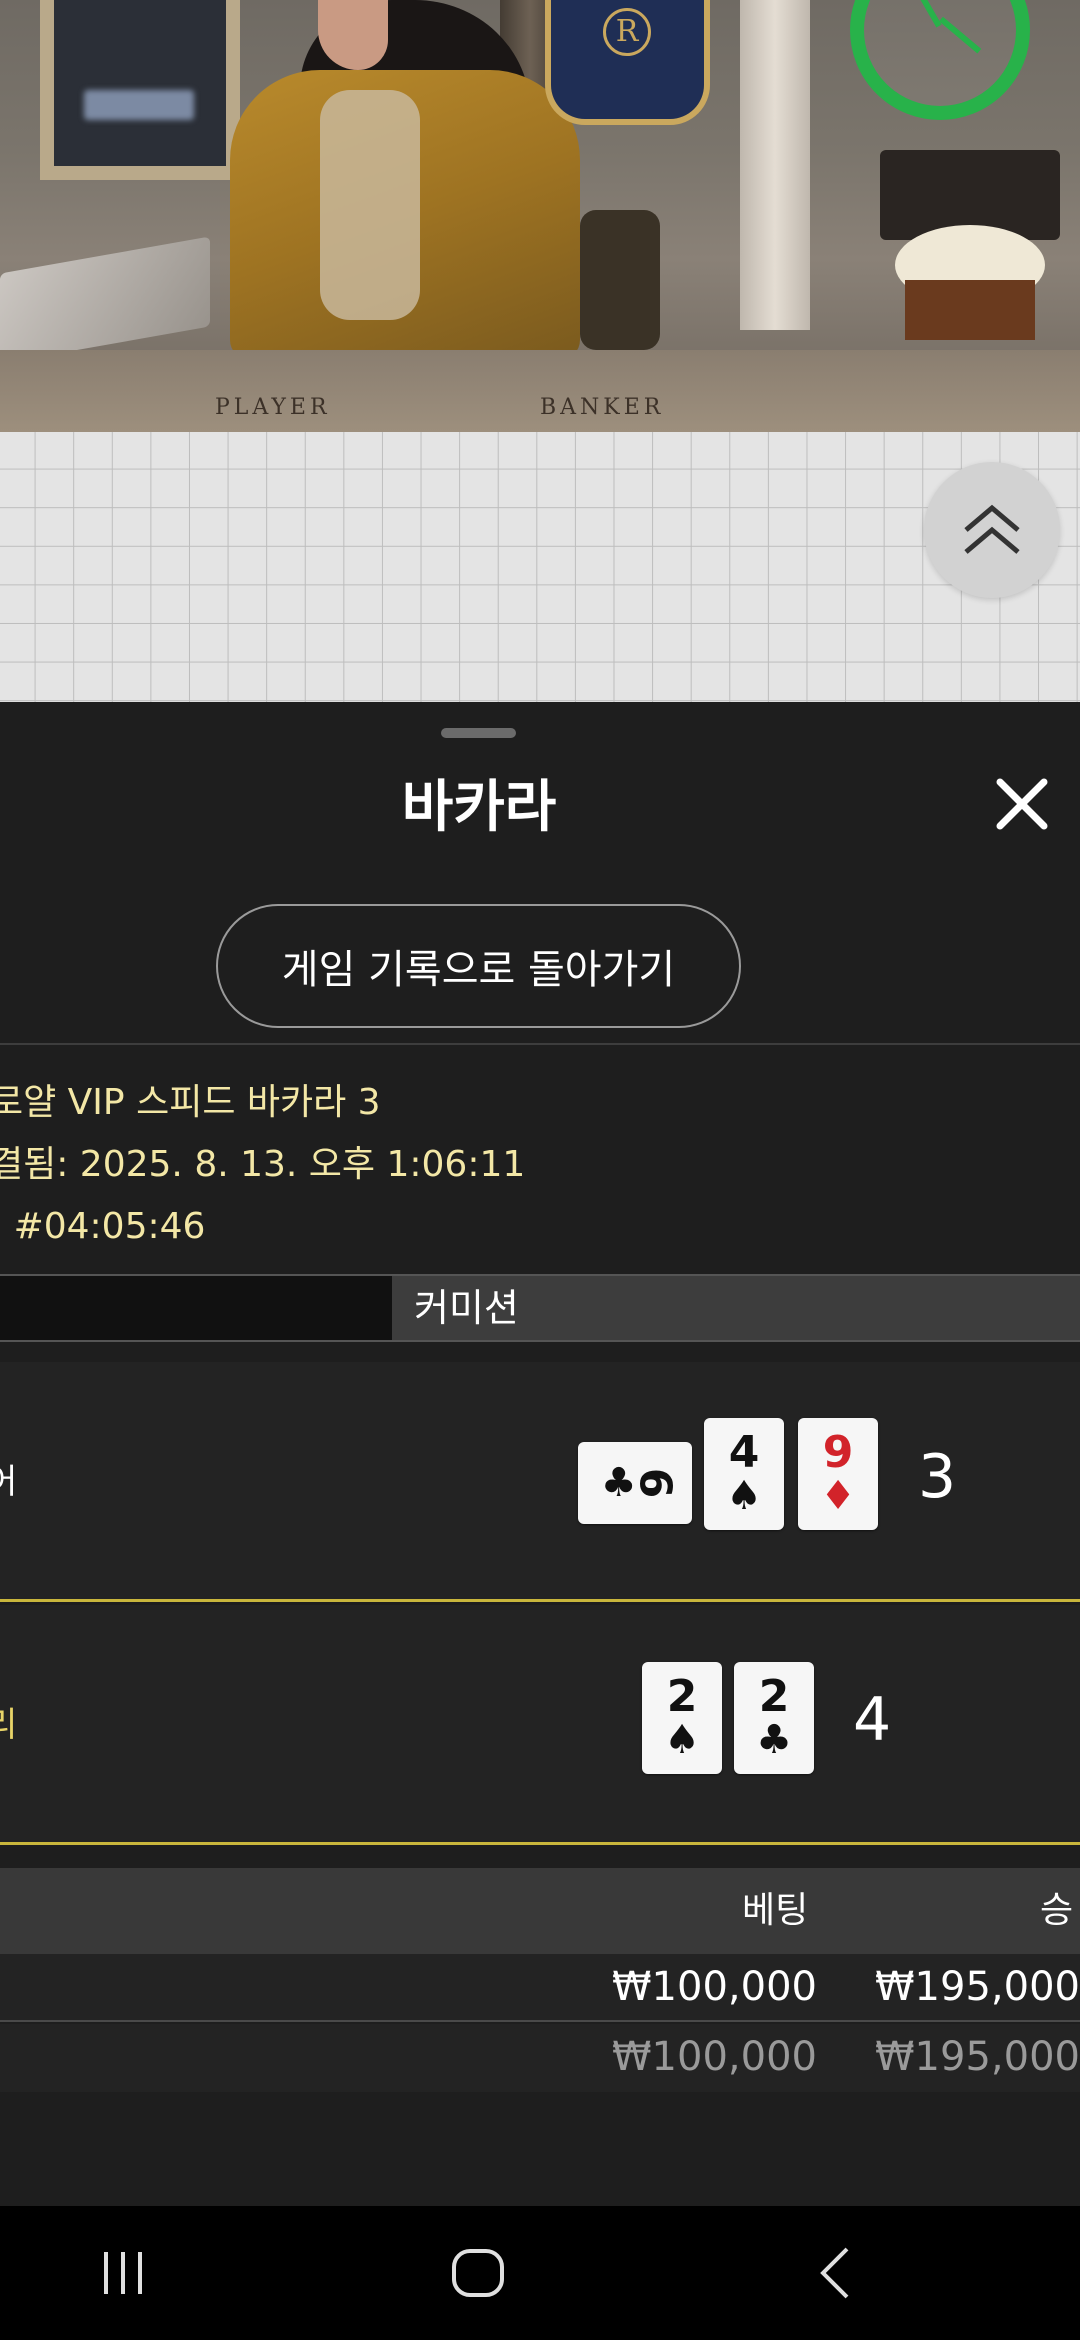 Image resolution: width=1080 pixels, height=2340 pixels. I want to click on back-icon, so click(834, 2273).